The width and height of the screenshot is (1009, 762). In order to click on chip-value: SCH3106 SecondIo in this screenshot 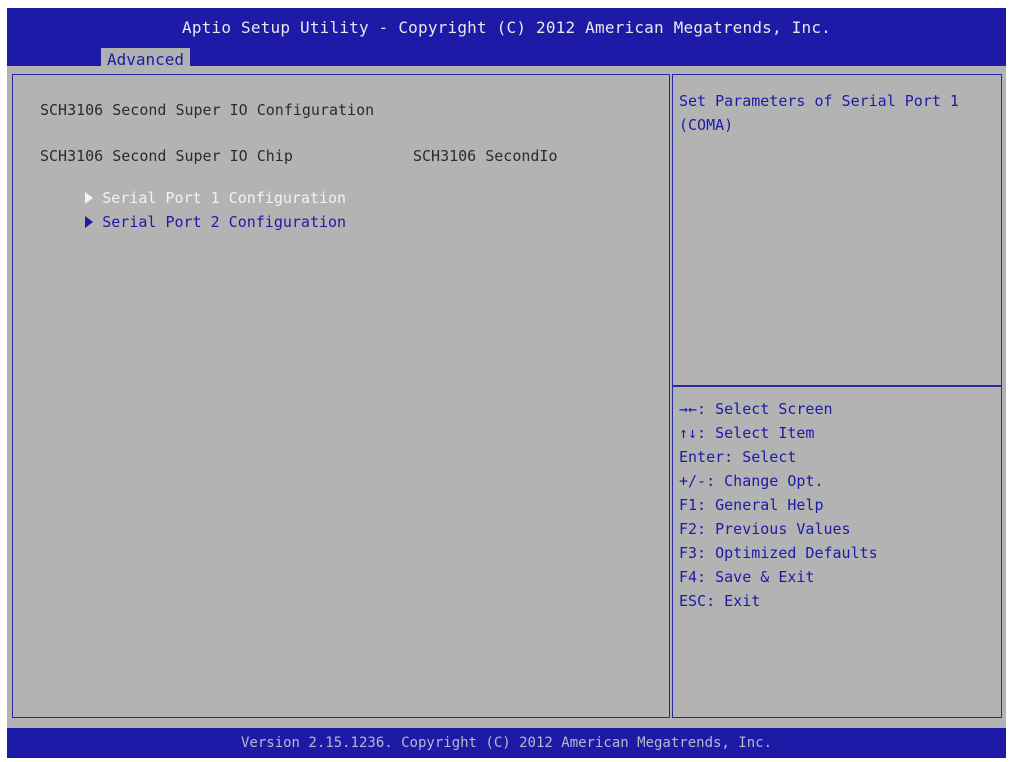, I will do `click(485, 156)`.